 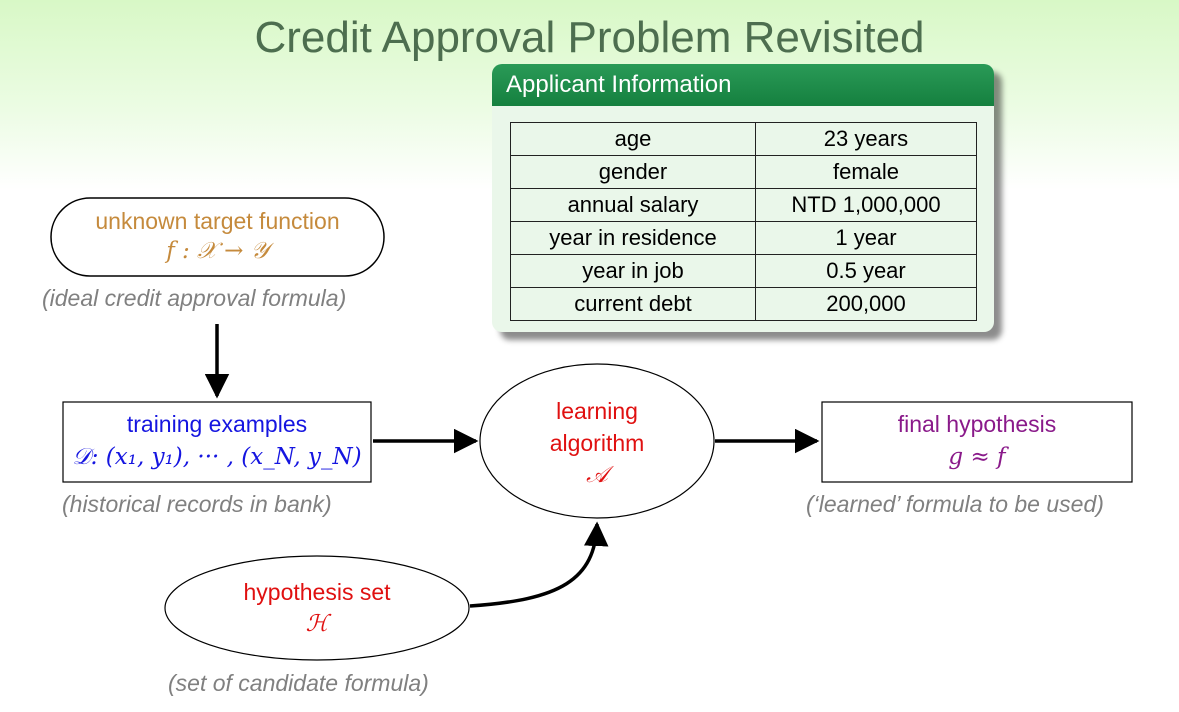 I want to click on final-hypothesis-label: final hypothesis, so click(x=977, y=424).